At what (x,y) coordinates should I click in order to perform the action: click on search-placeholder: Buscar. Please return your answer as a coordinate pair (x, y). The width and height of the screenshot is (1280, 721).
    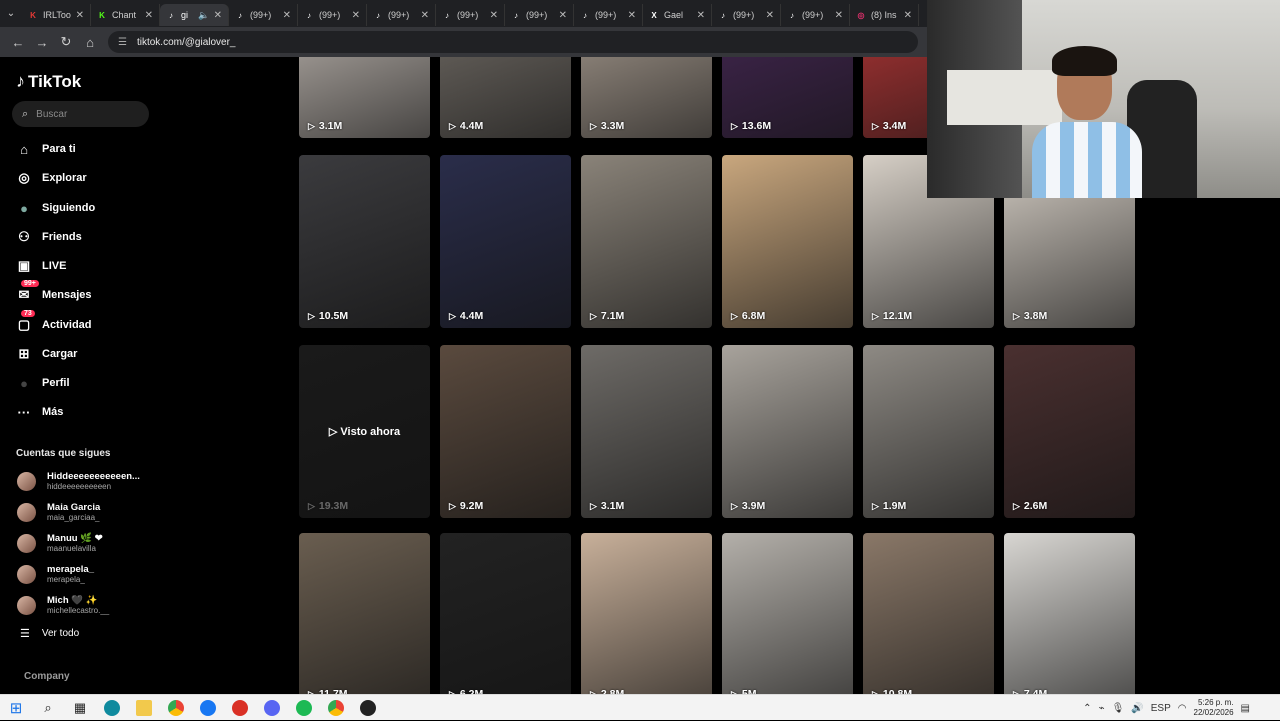
    Looking at the image, I should click on (52, 114).